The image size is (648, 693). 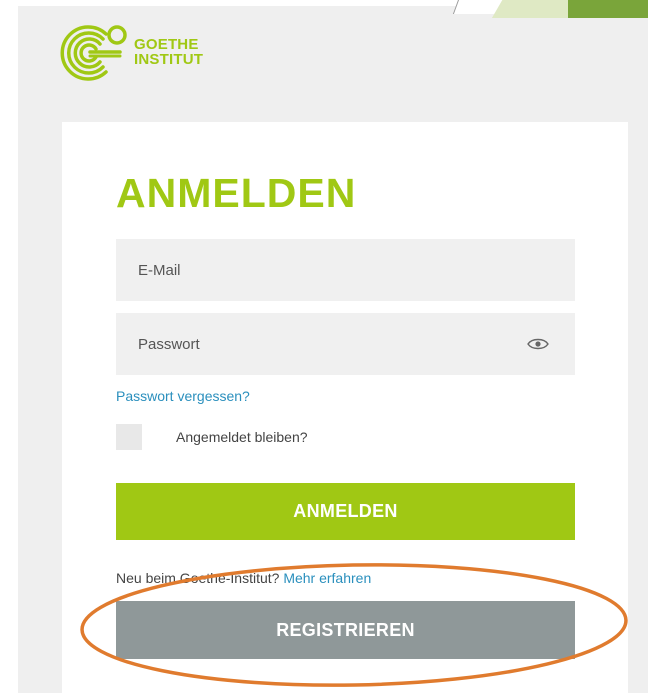 I want to click on corner-decoration, so click(x=549, y=9).